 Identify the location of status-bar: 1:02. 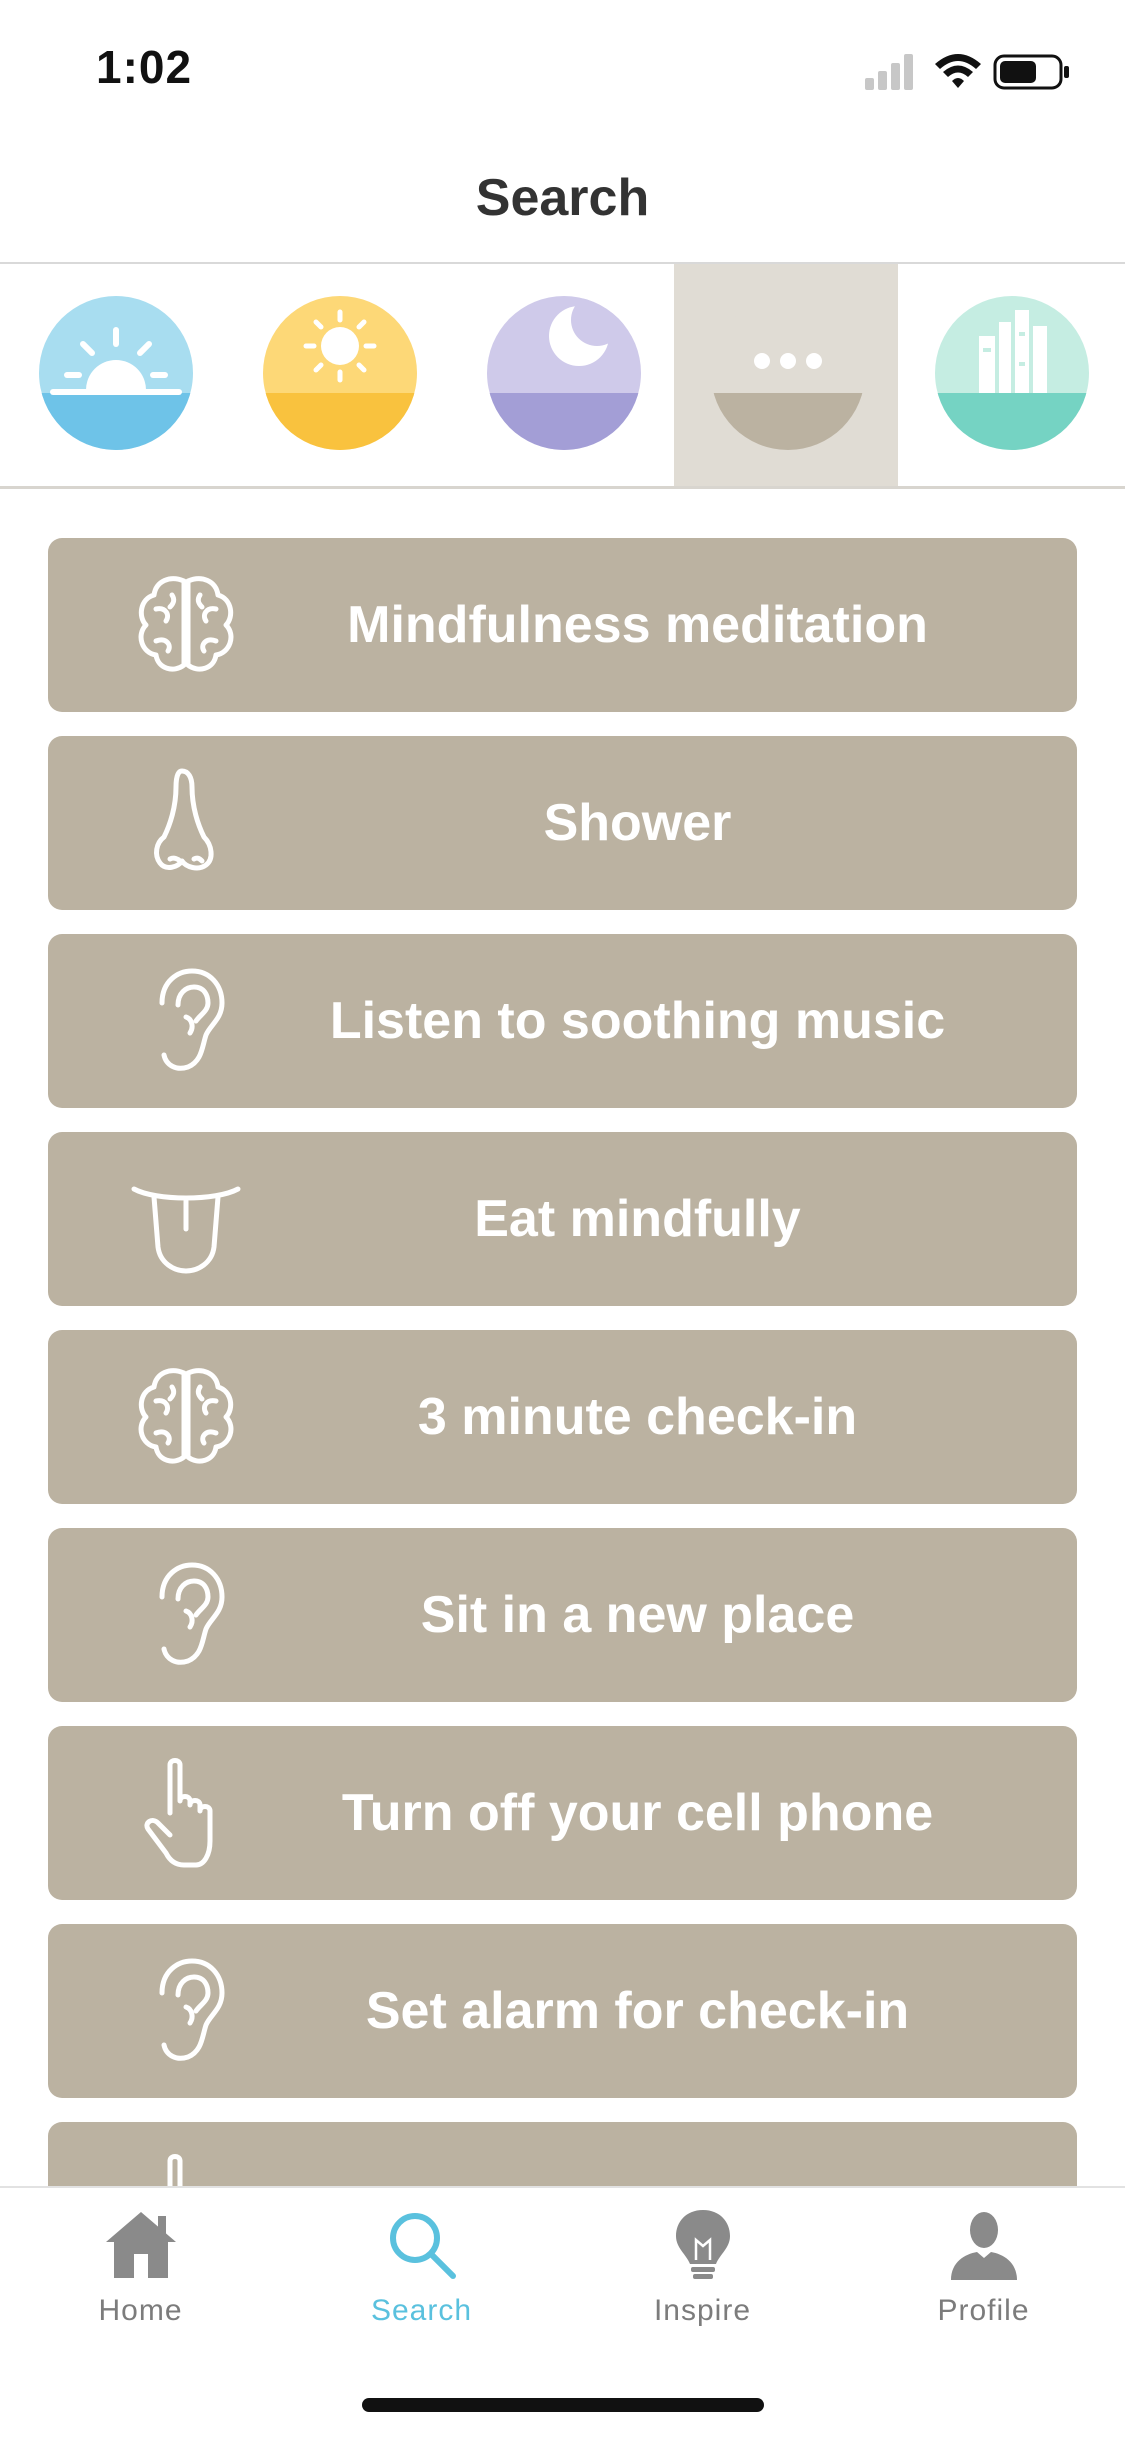
(562, 66).